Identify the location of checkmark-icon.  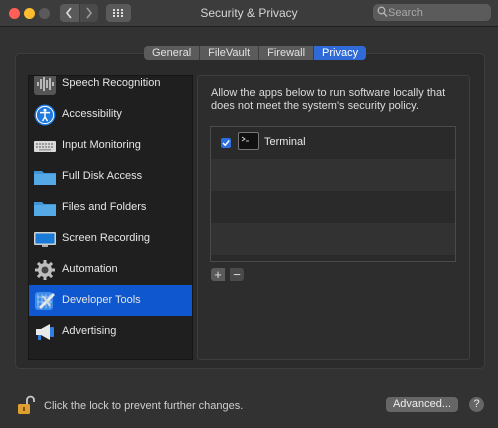
(226, 143).